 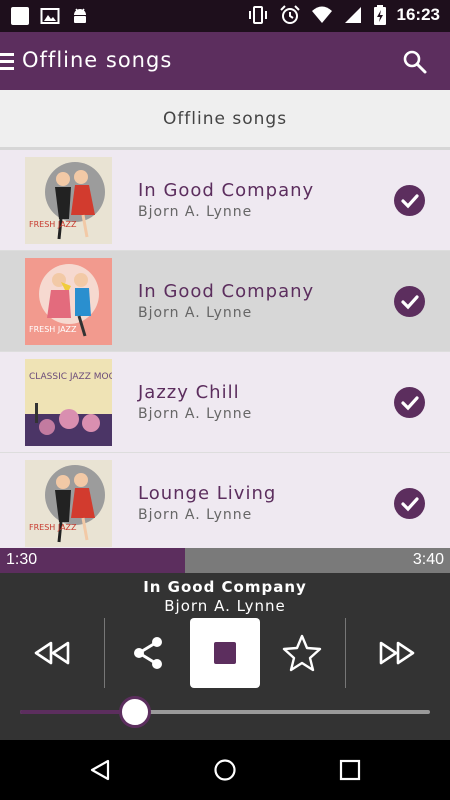 What do you see at coordinates (68, 402) in the screenshot?
I see `album-cover: CLASSIC JAZZ MOODS` at bounding box center [68, 402].